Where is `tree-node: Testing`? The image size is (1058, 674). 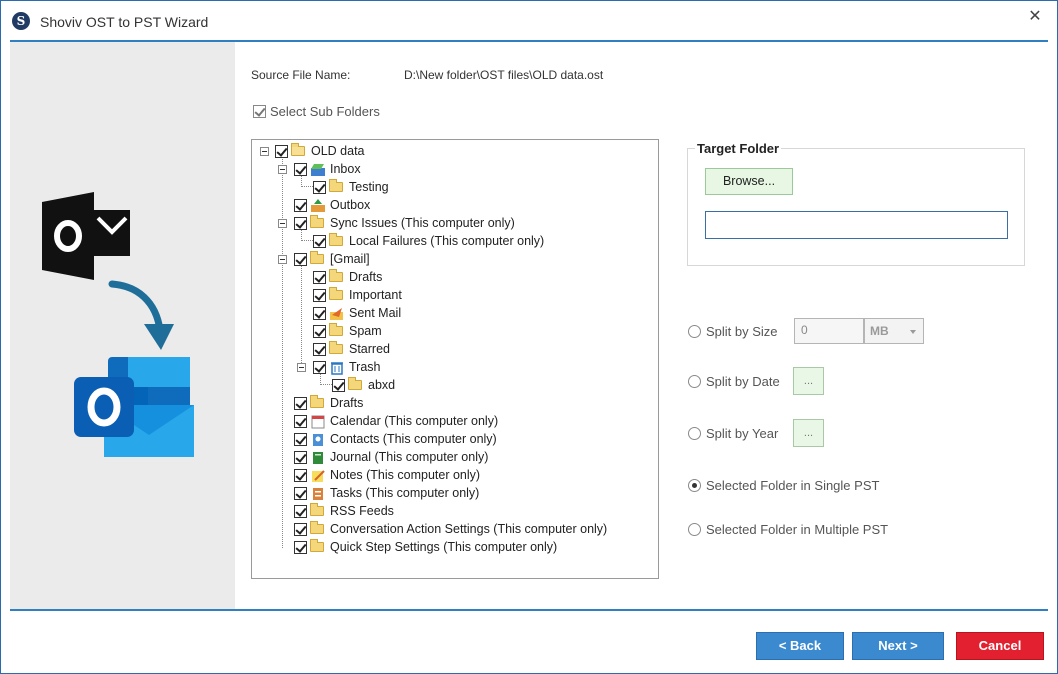 tree-node: Testing is located at coordinates (351, 187).